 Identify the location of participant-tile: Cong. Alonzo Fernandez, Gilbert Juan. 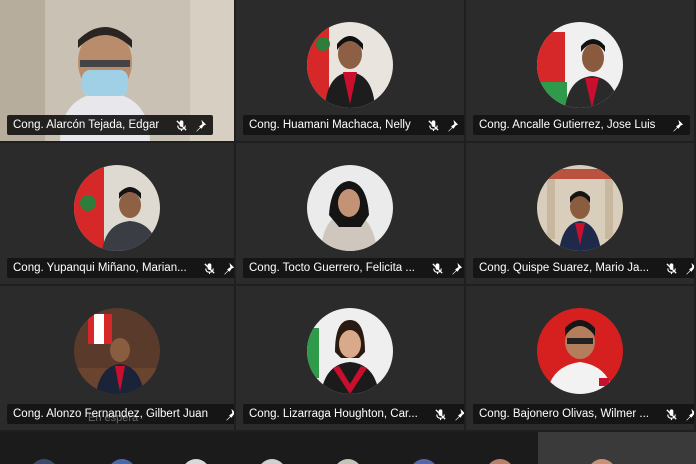
(118, 359).